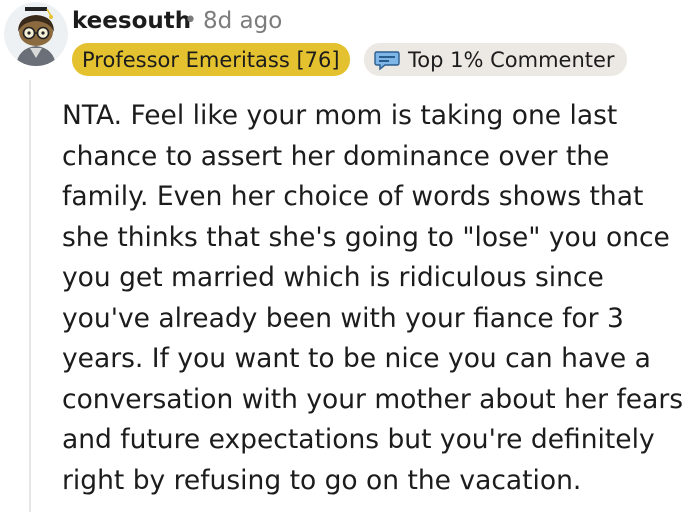 The height and width of the screenshot is (512, 700). I want to click on user-avatar, so click(36, 34).